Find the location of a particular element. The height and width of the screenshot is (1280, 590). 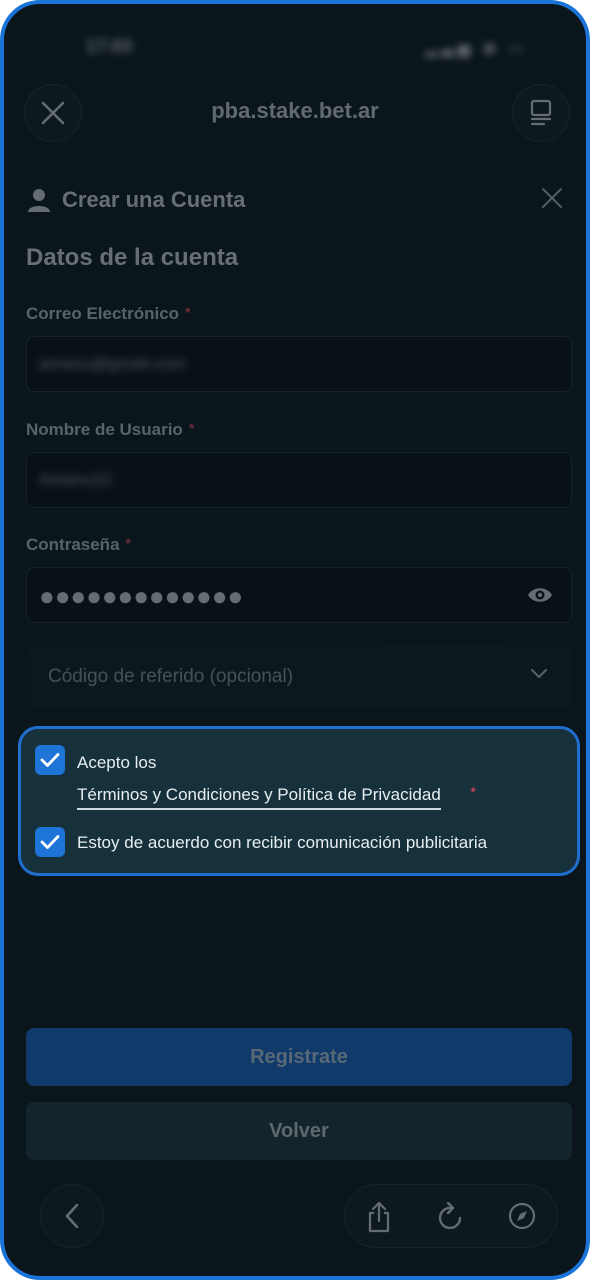

username-field: Amanu22 is located at coordinates (299, 480).